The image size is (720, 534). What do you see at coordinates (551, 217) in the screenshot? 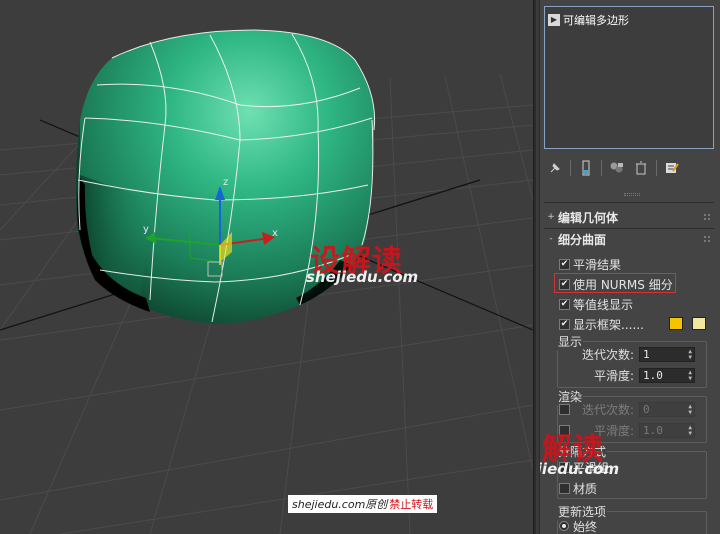
I see `rollout-toggle-icon: +` at bounding box center [551, 217].